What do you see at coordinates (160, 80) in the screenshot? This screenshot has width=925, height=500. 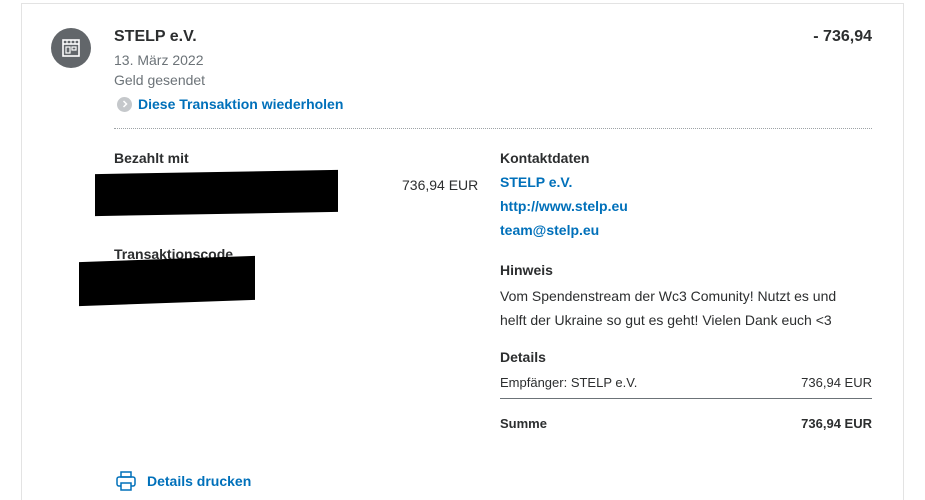 I see `transaction-status: Geld gesendet` at bounding box center [160, 80].